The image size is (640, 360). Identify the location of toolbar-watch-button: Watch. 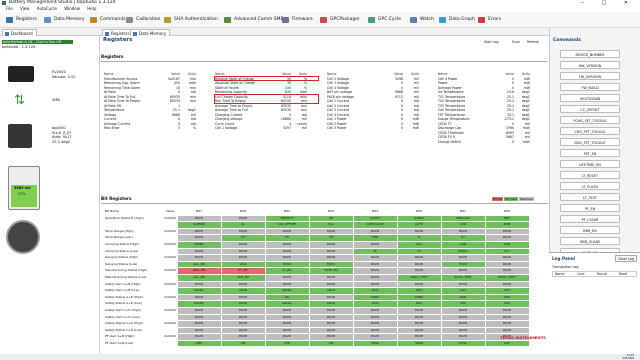
(421, 20).